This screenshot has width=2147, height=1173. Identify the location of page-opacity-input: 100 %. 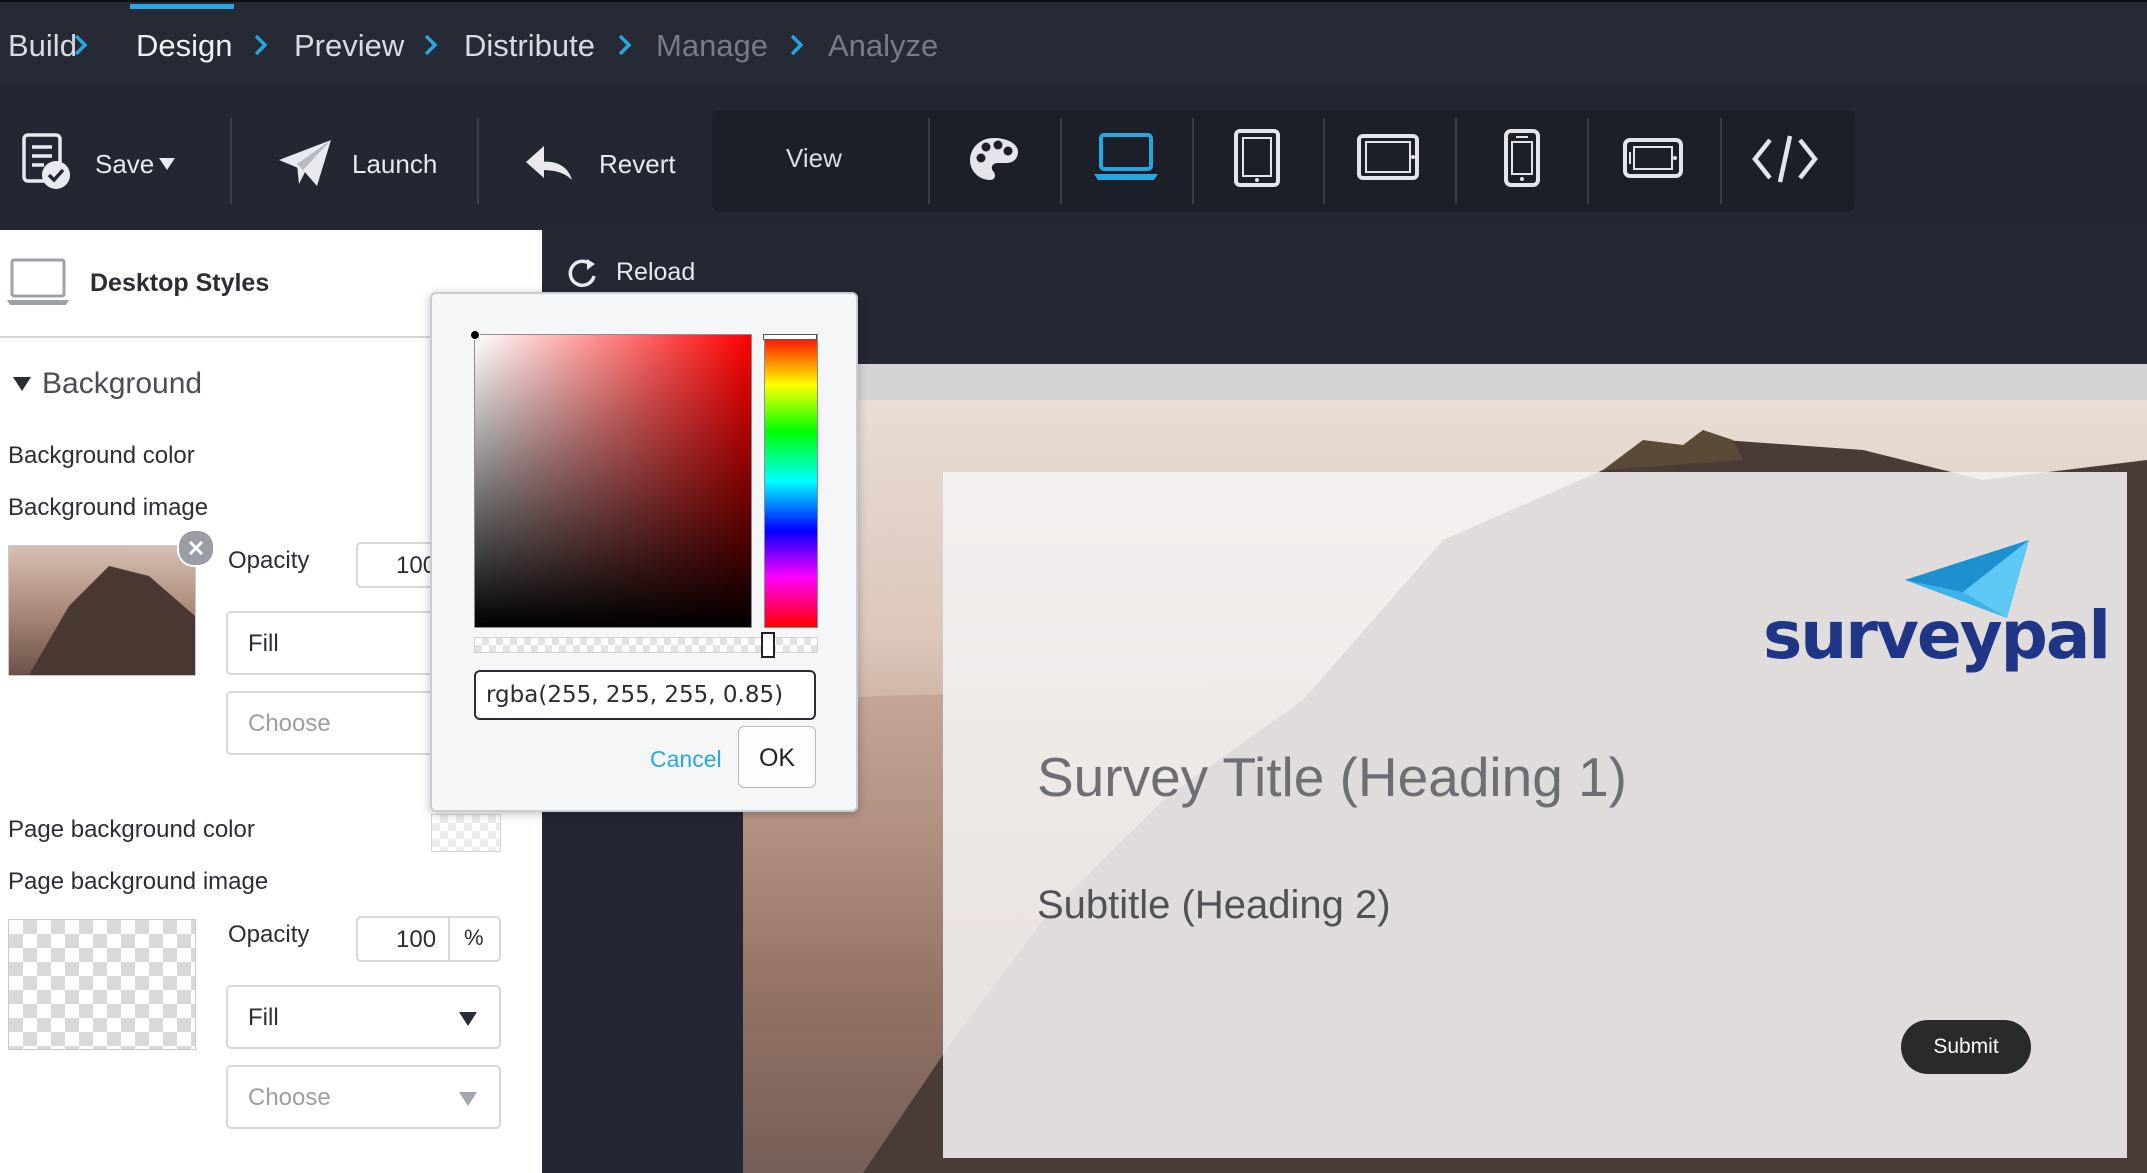
(428, 939).